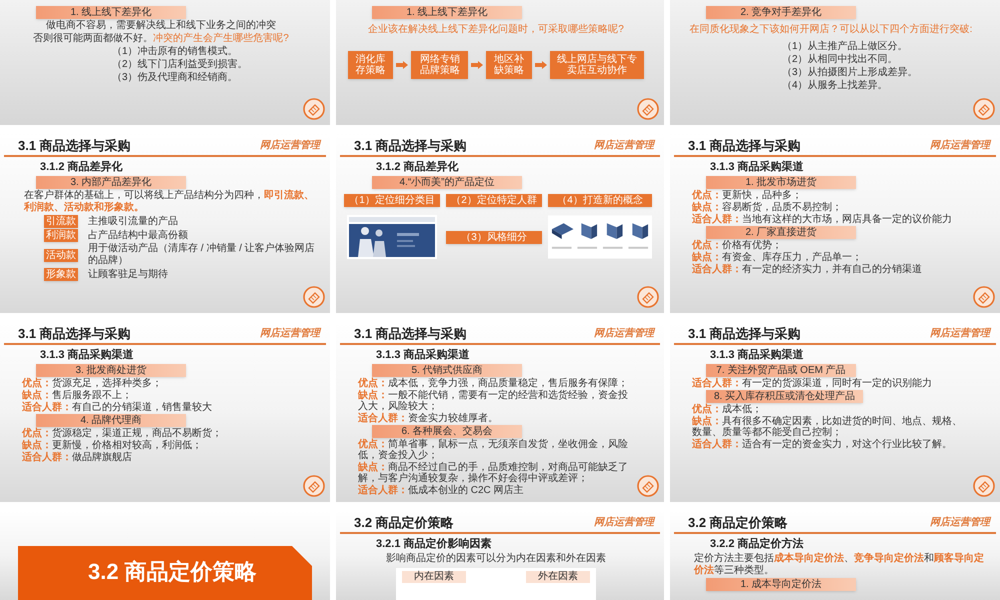 The image size is (1000, 600). Describe the element at coordinates (180, 65) in the screenshot. I see `list-item: （2）线下门店利益受到损害。` at that location.